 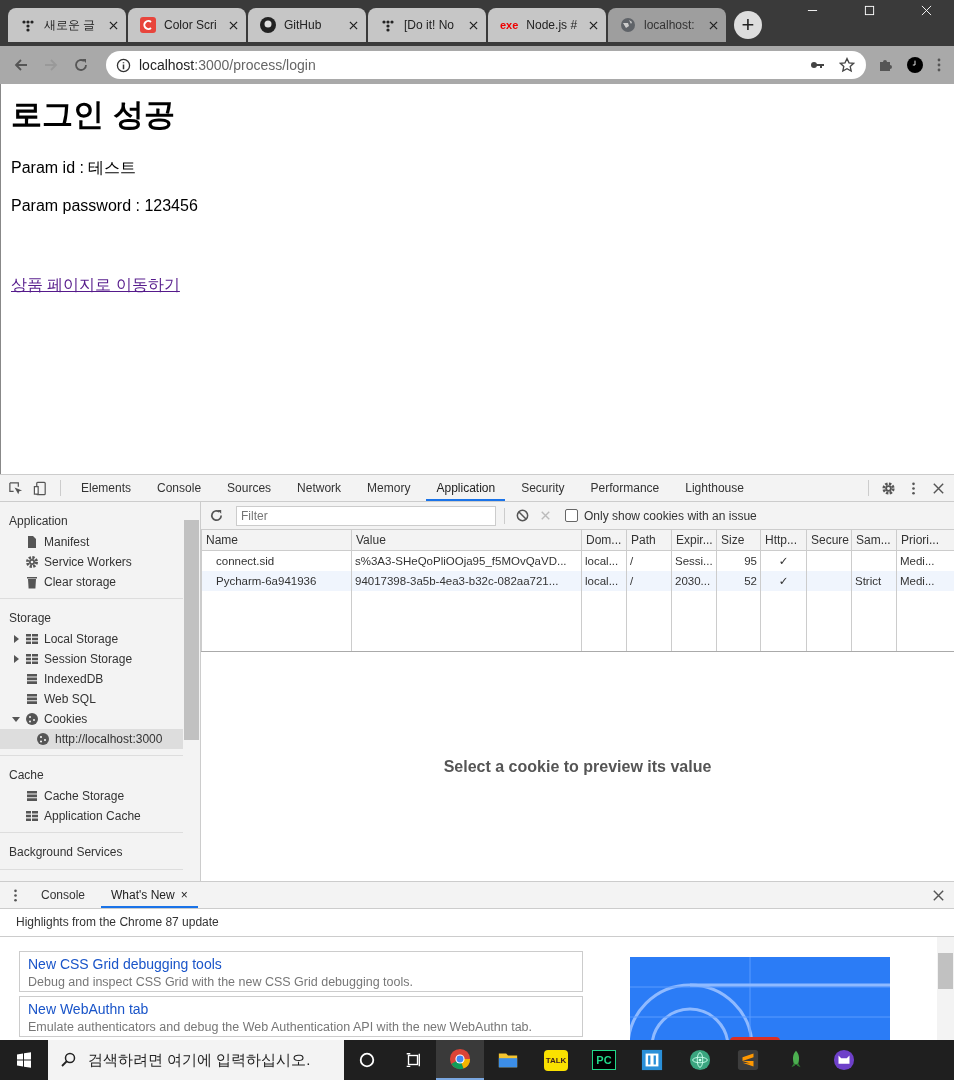 I want to click on devtools-tab: Memory, so click(x=389, y=488).